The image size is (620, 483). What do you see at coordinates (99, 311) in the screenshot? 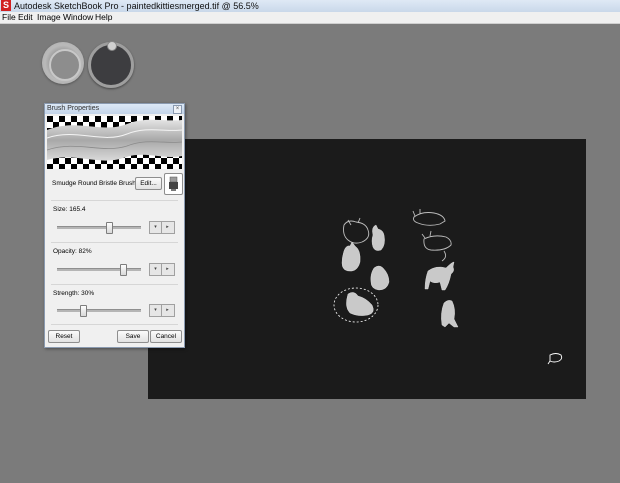
I see `strength-slider` at bounding box center [99, 311].